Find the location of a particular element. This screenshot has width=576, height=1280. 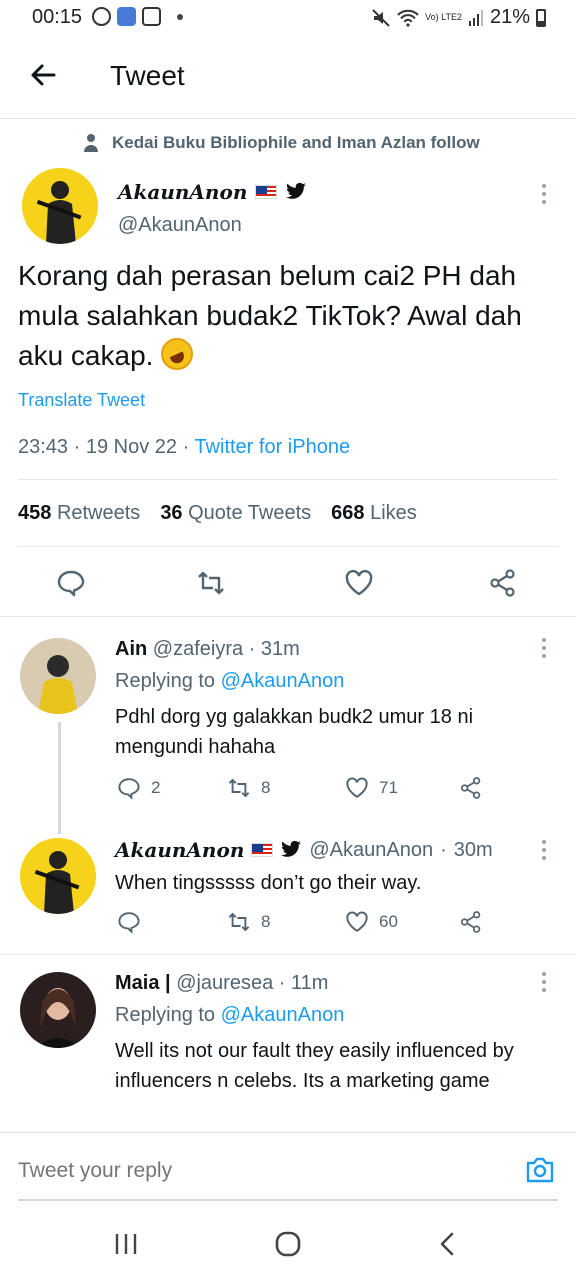

retweet-count: 8 is located at coordinates (266, 921).